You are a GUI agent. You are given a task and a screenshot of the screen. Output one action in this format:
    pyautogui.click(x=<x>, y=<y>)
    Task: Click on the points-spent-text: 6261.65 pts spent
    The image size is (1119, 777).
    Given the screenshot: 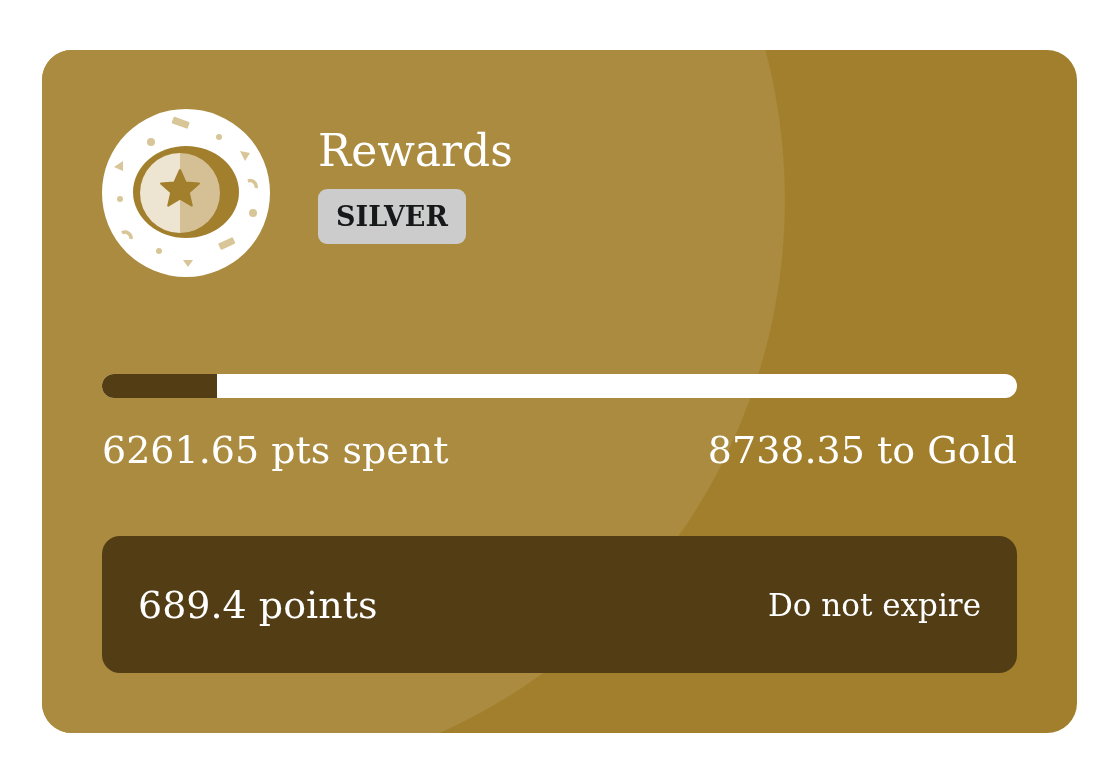 What is the action you would take?
    pyautogui.click(x=275, y=450)
    